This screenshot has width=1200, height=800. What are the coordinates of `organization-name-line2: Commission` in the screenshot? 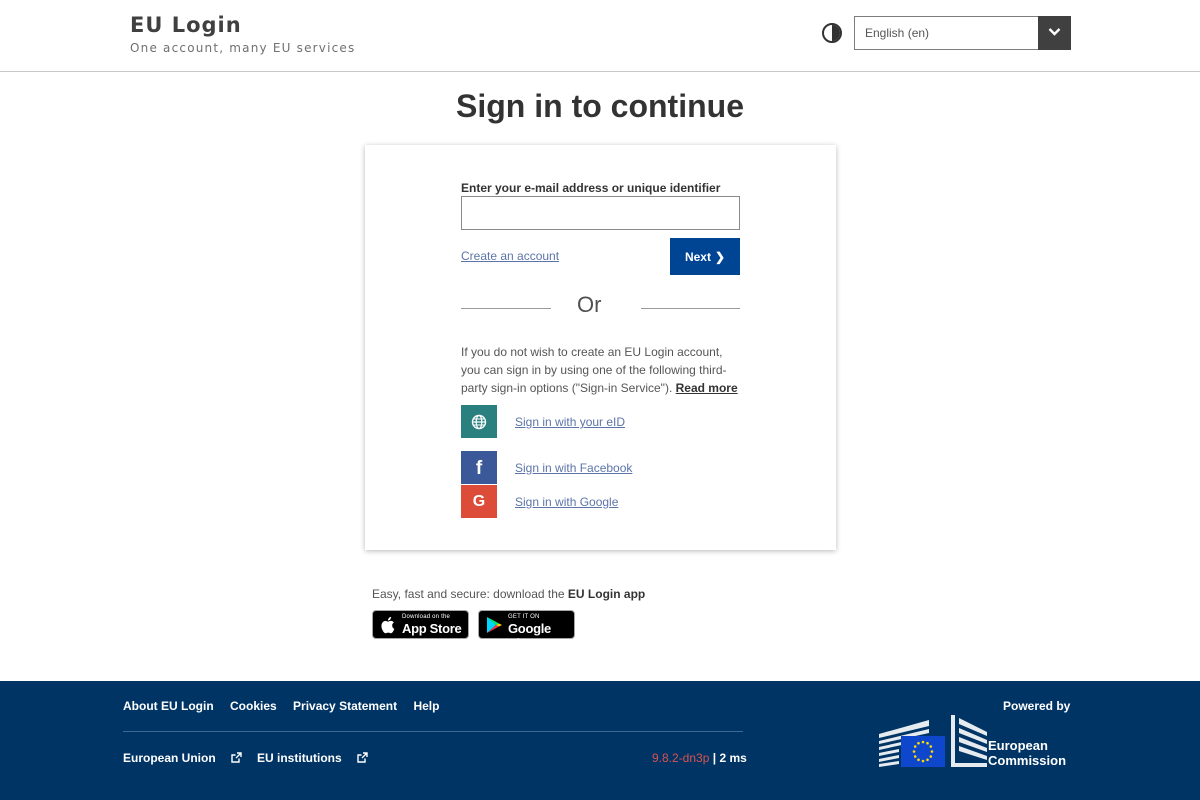 It's located at (1027, 760).